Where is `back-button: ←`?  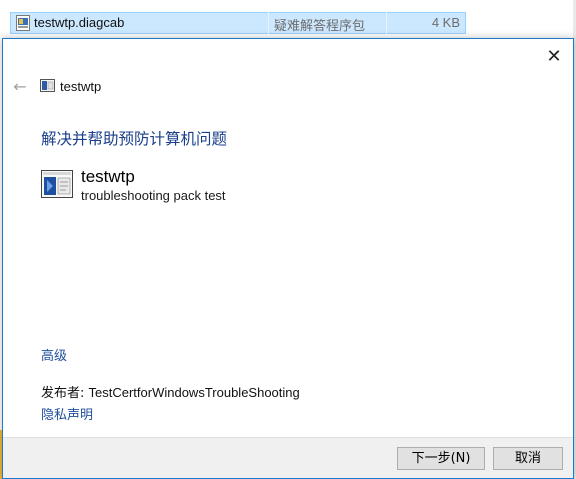 back-button: ← is located at coordinates (20, 86).